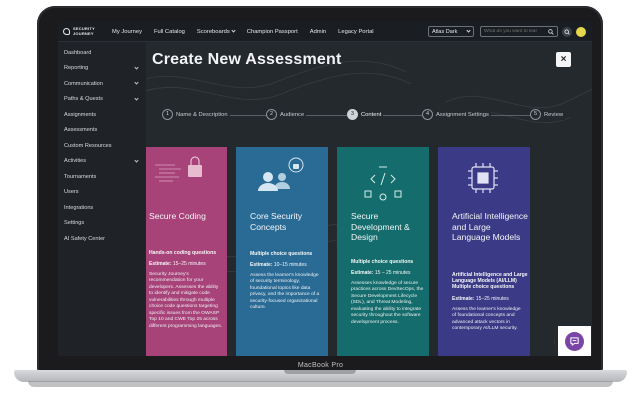  I want to click on step-review: 5 Review, so click(548, 114).